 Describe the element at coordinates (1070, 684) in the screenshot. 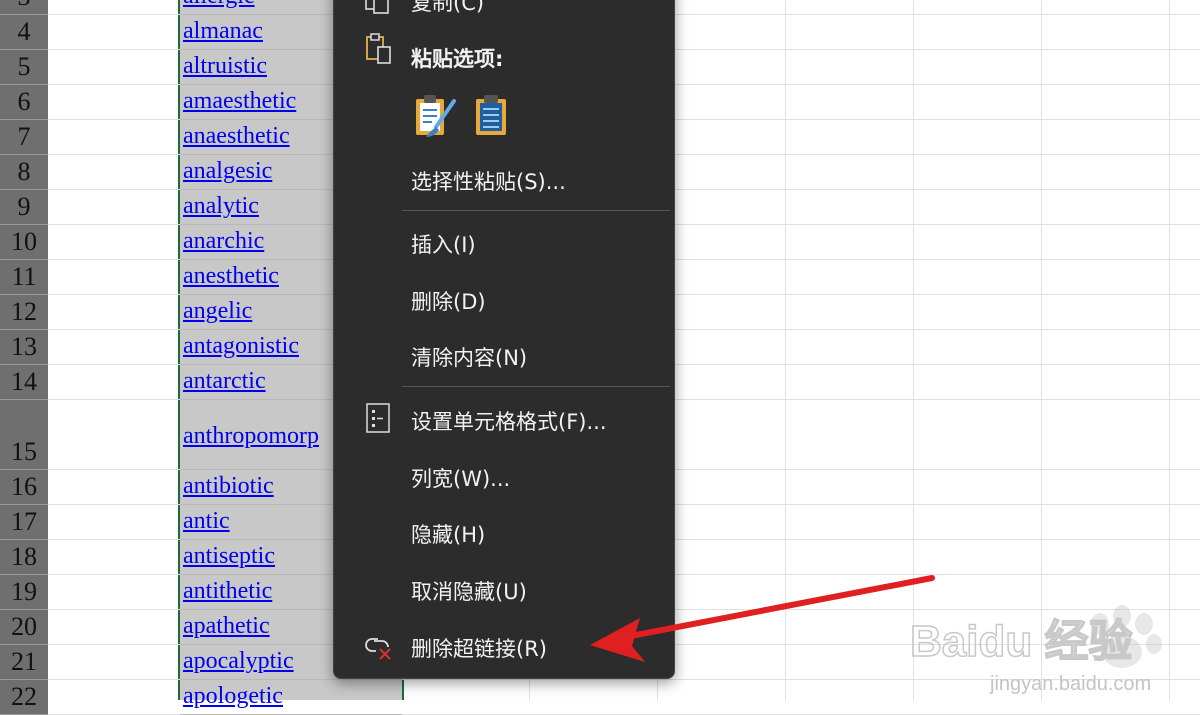

I see `watermark-url: jingyan.baidu.com` at that location.